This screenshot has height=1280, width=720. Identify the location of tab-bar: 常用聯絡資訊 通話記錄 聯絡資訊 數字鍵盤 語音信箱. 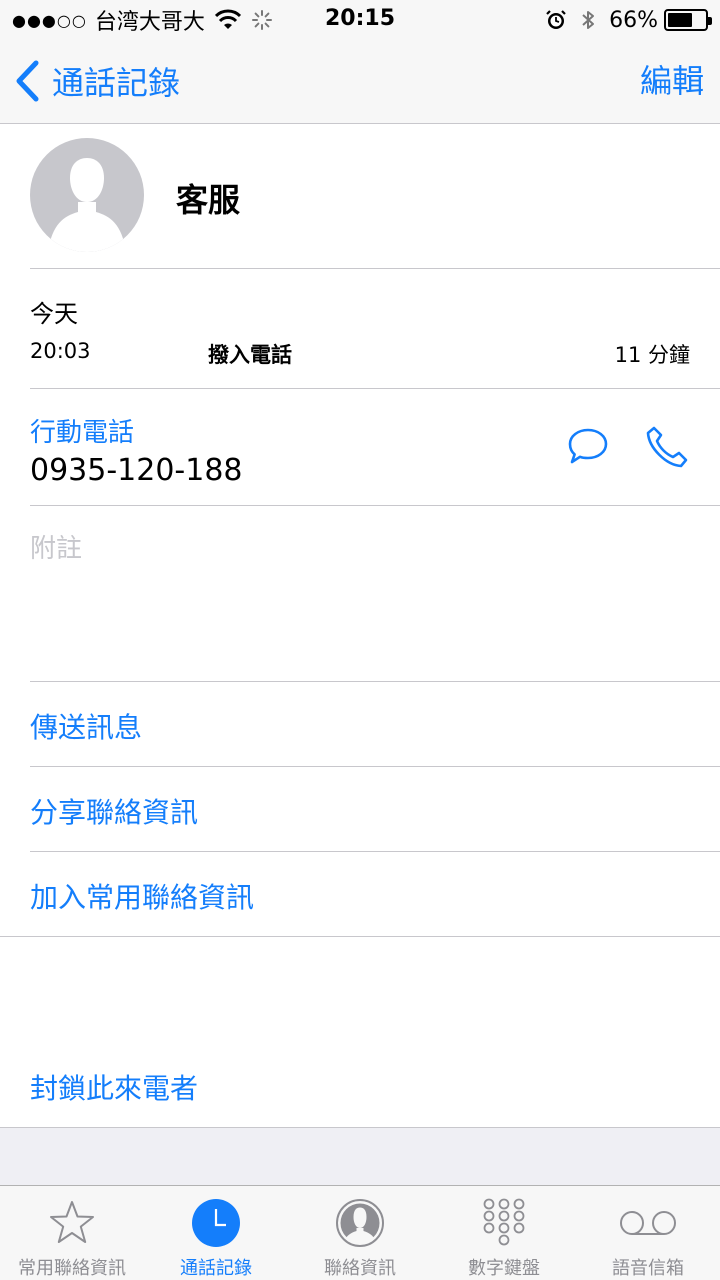
(360, 1232).